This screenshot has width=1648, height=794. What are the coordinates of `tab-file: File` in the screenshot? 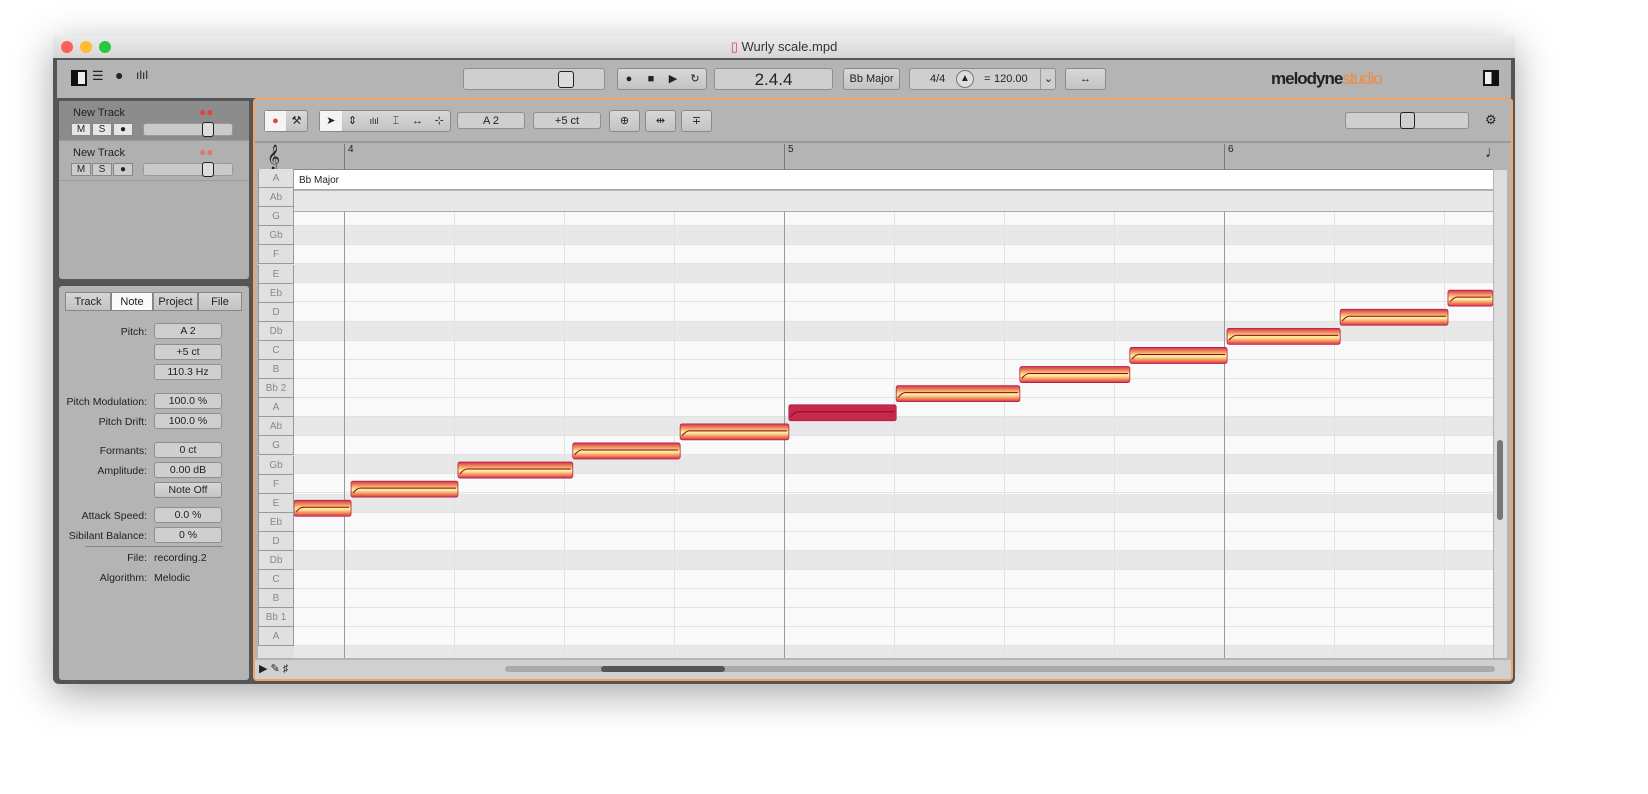 It's located at (220, 301).